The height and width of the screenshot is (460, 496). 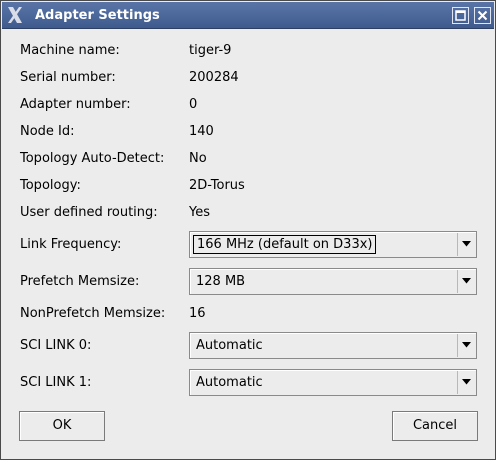 What do you see at coordinates (199, 212) in the screenshot?
I see `user-routing-value: Yes` at bounding box center [199, 212].